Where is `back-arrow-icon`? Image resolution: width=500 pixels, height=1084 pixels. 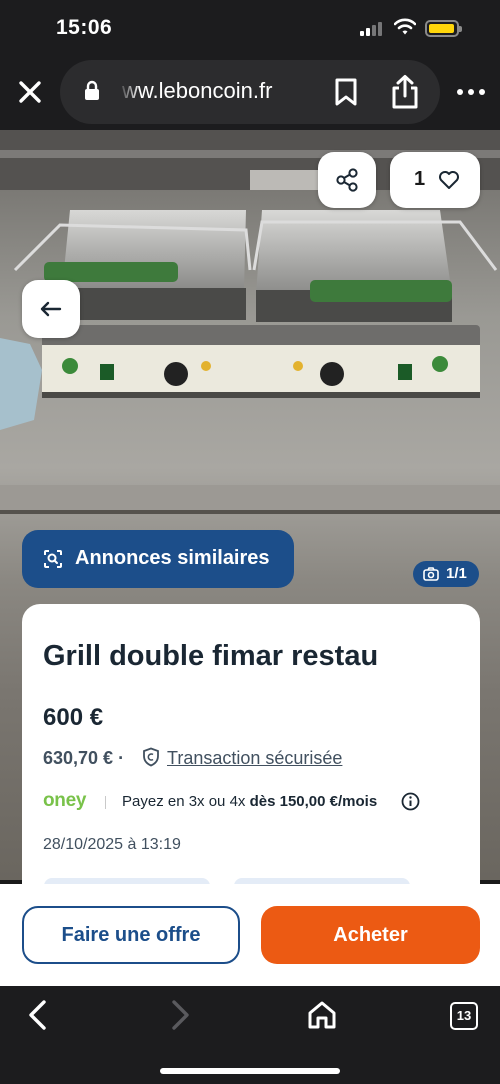 back-arrow-icon is located at coordinates (51, 309).